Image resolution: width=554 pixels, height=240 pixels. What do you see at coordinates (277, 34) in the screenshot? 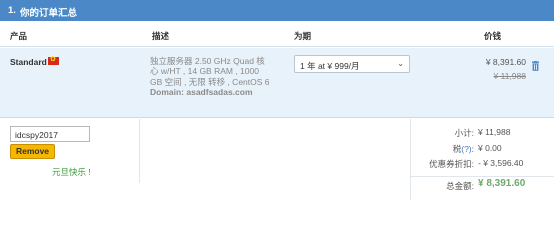
I see `table-header: 产品 描述 为期 价钱` at bounding box center [277, 34].